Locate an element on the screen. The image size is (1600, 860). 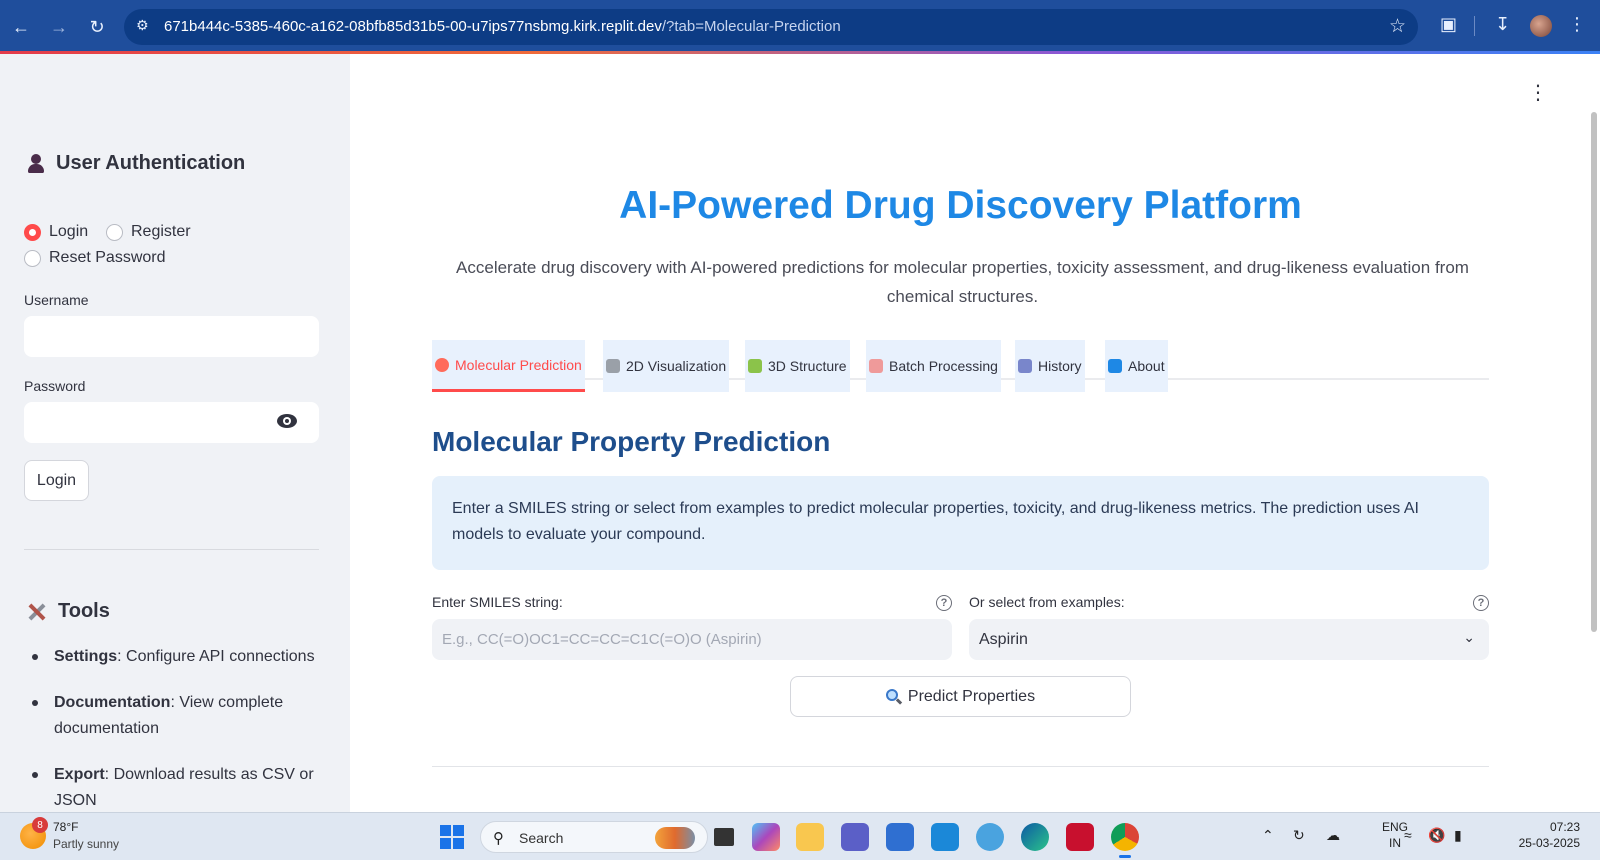
url-path: /?tab=Molecular-Prediction is located at coordinates (751, 26).